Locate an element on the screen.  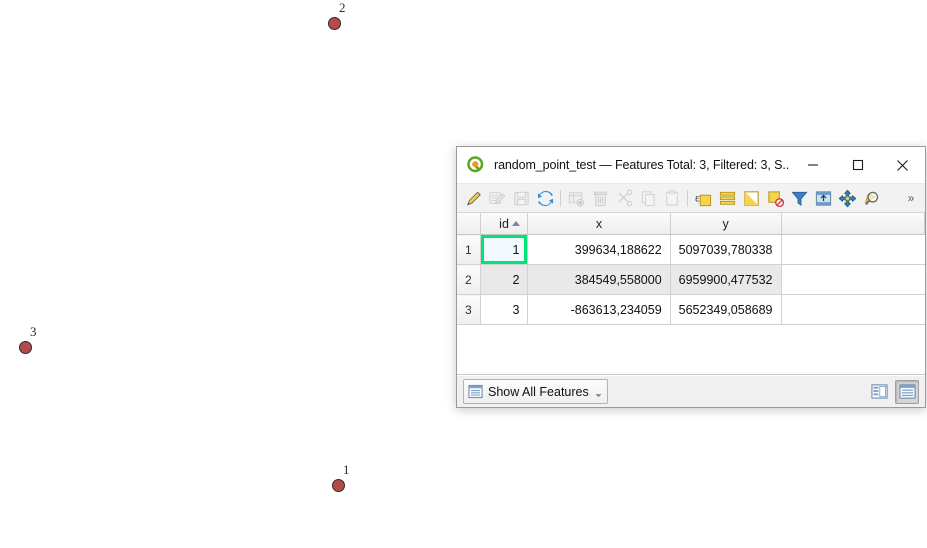
add-feature-button is located at coordinates (576, 198).